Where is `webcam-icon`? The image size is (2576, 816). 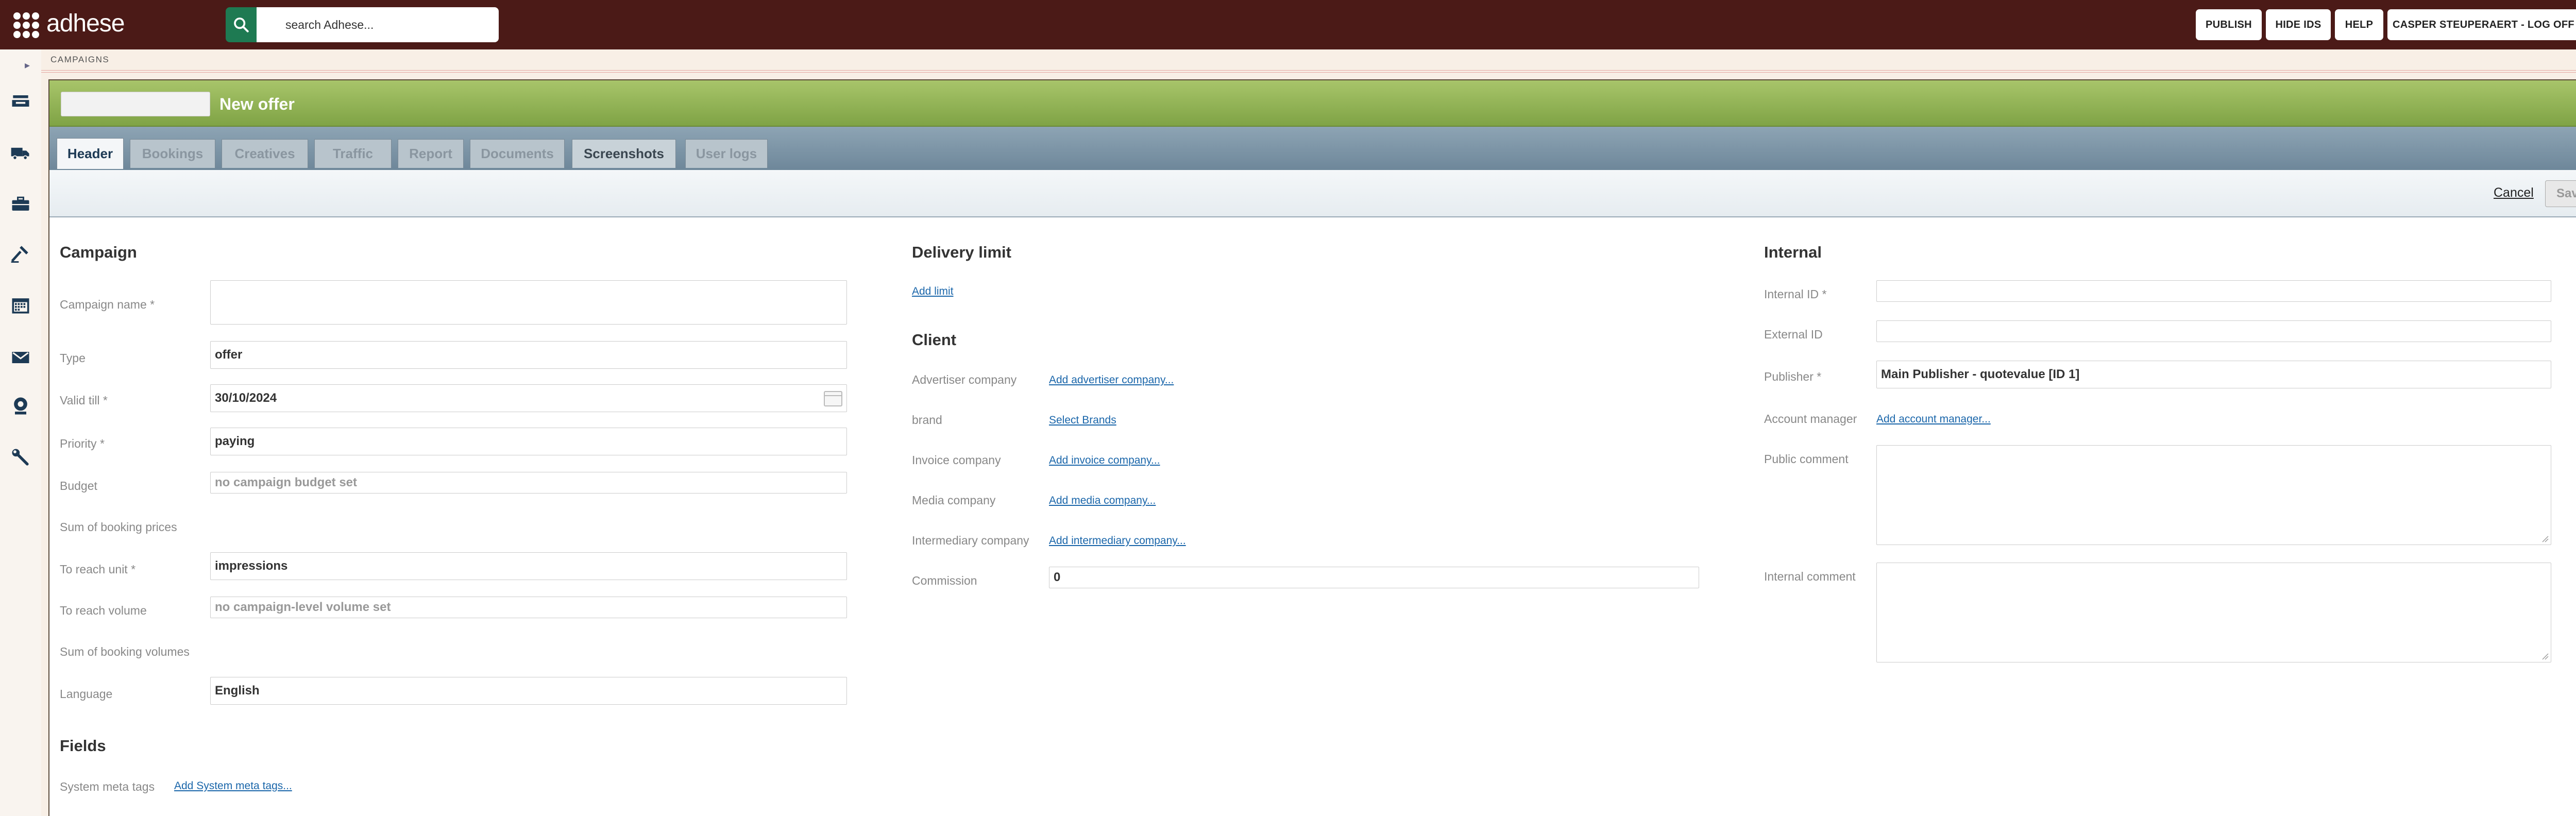 webcam-icon is located at coordinates (20, 406).